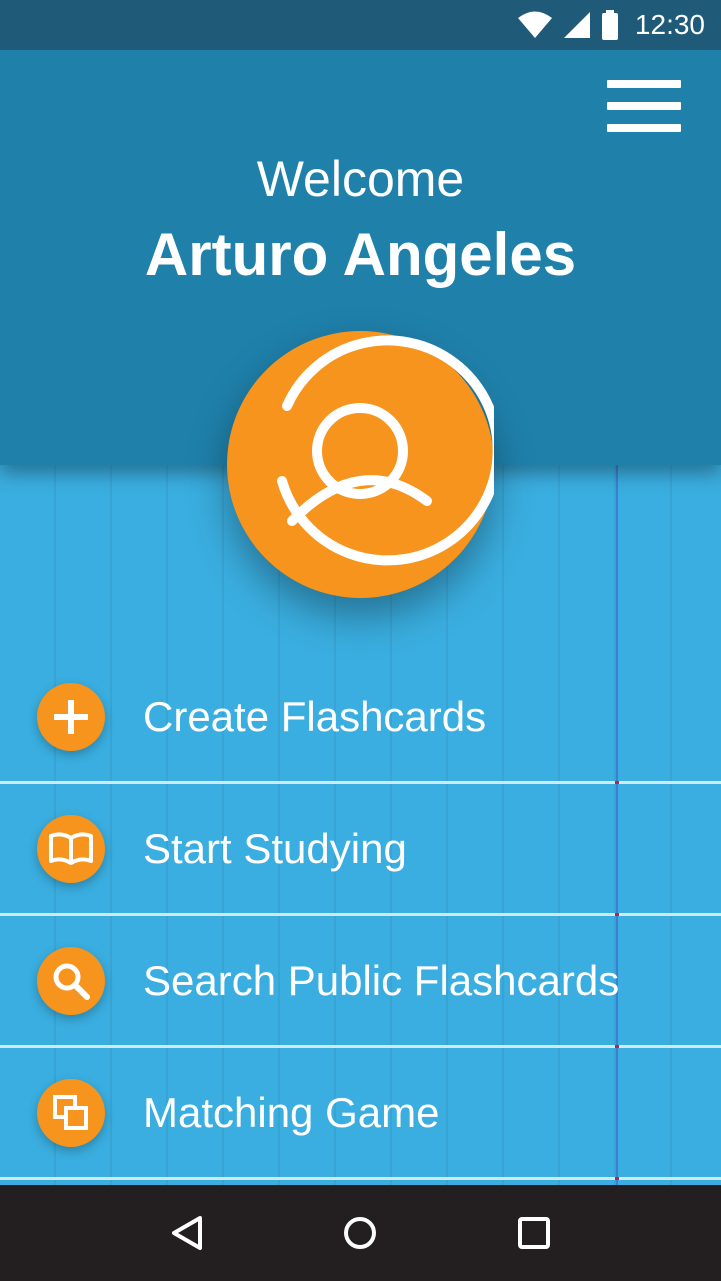 The height and width of the screenshot is (1281, 721). I want to click on welcome-text: Welcome, so click(360, 179).